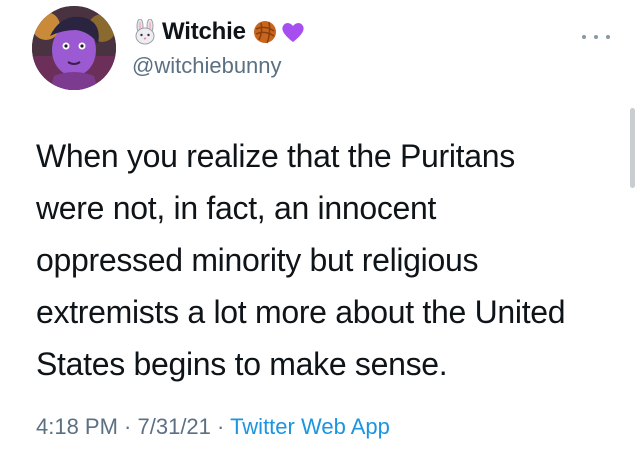 The width and height of the screenshot is (640, 458). I want to click on scrollbar, so click(632, 148).